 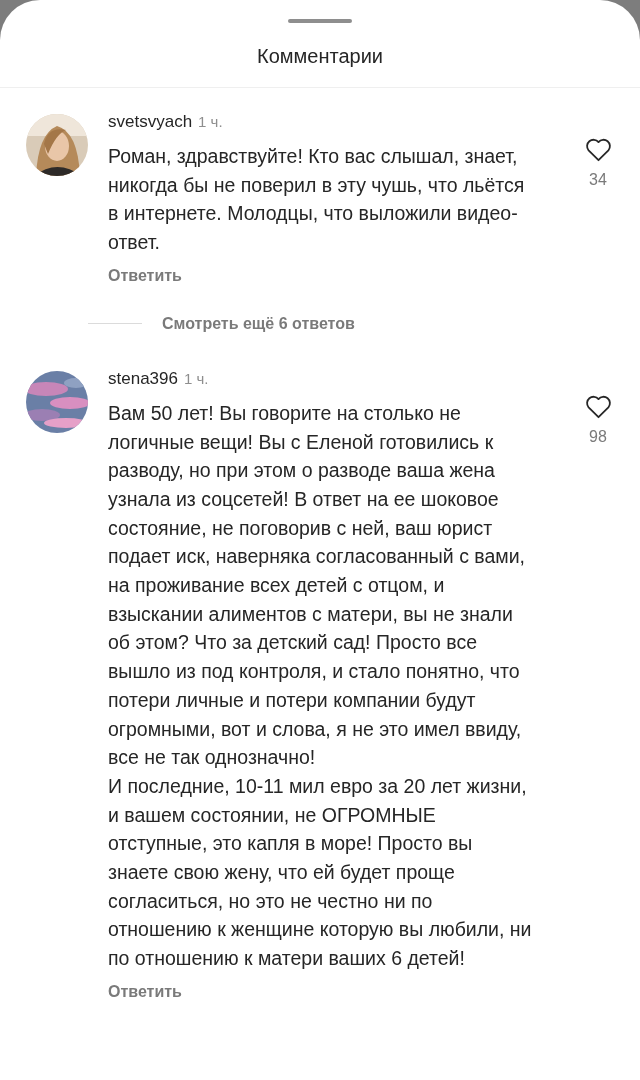 I want to click on username: svetsvyach, so click(x=150, y=122).